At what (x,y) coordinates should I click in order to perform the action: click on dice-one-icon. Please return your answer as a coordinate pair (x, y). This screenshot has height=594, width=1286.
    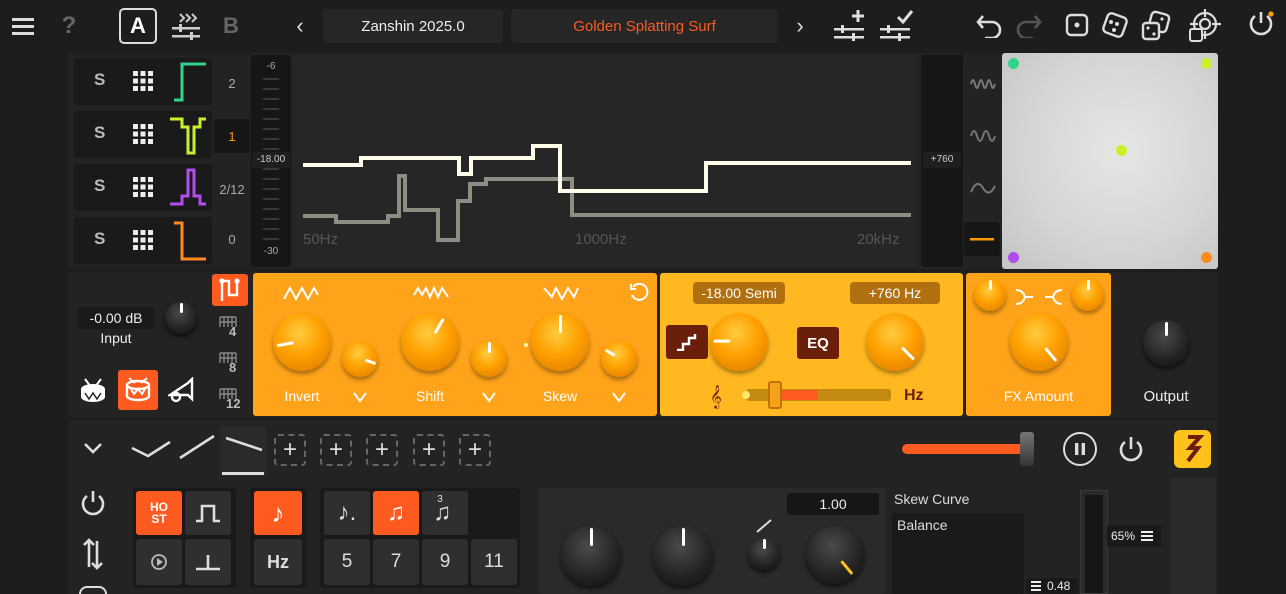
    Looking at the image, I should click on (1077, 25).